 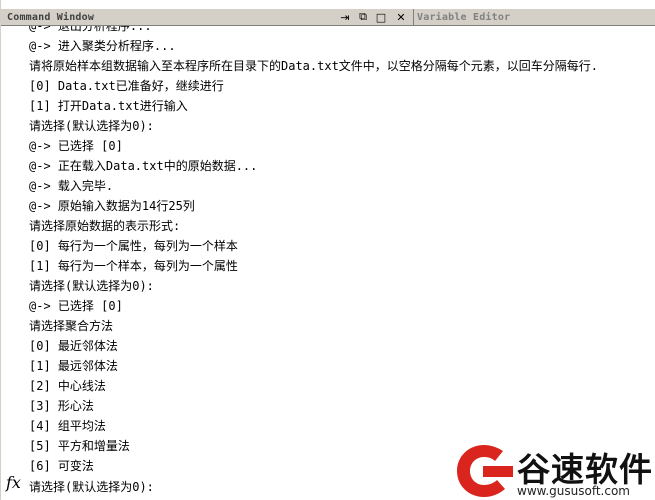 I want to click on console-line: [0] 每行为一个属性，每列为一个样本, so click(x=133, y=246).